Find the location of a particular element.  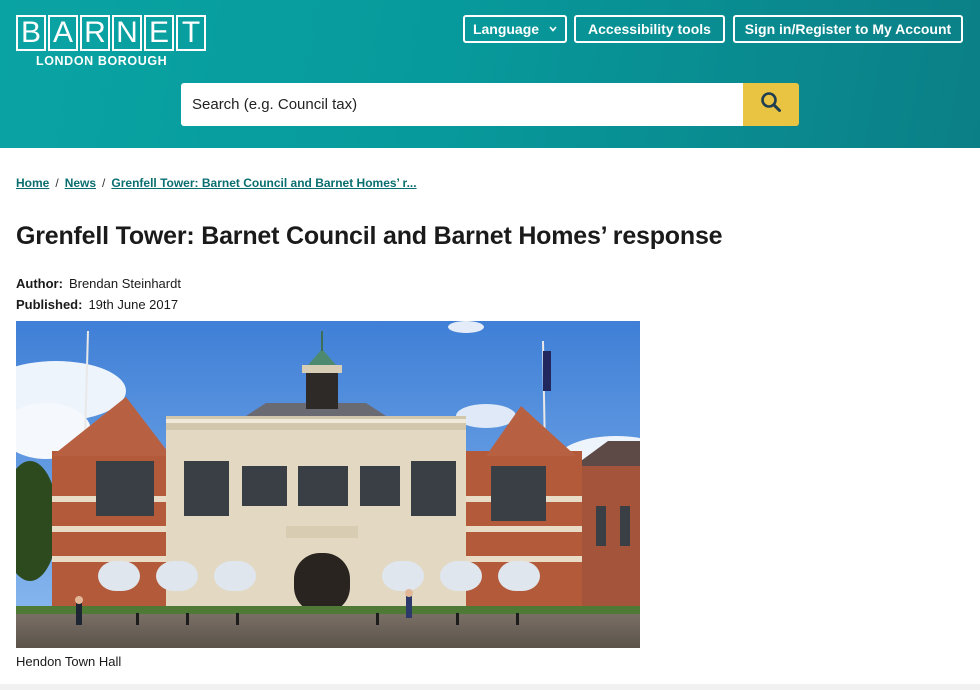

published-row: Published: 19th June 2017 is located at coordinates (97, 304).